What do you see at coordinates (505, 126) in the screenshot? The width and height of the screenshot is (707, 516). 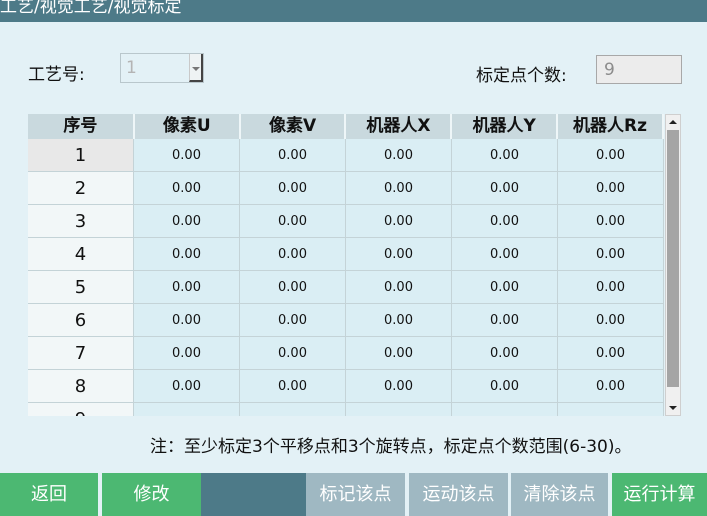 I see `header-robot-y: 机器人Y` at bounding box center [505, 126].